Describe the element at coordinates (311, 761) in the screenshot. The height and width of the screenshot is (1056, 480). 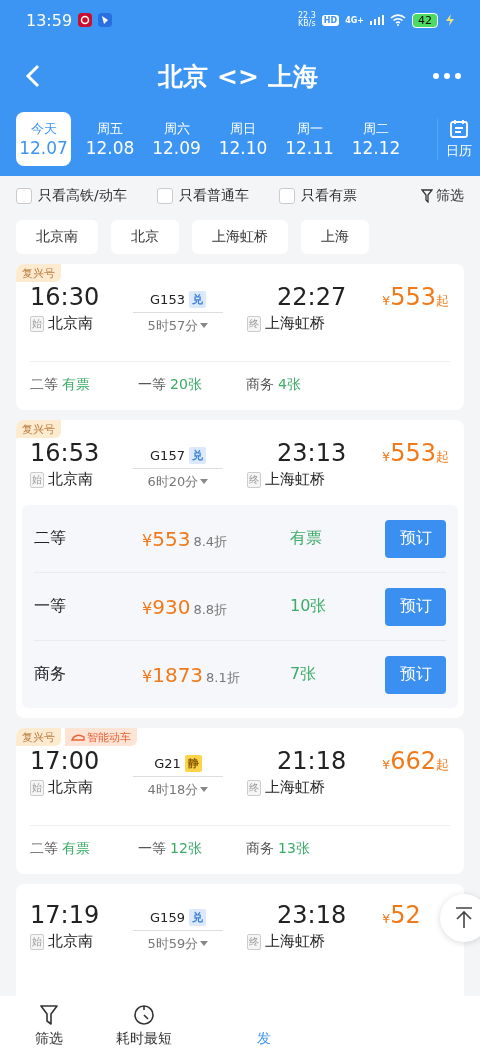
I see `arrival-time: 21:18` at that location.